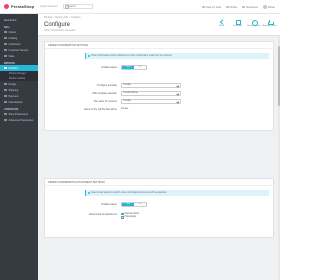  What do you see at coordinates (5, 50) in the screenshot?
I see `customer-service-icon` at bounding box center [5, 50].